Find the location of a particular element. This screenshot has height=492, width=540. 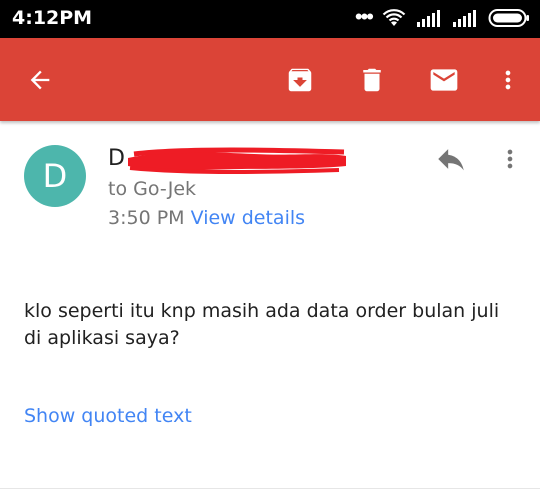

reply-button is located at coordinates (451, 159).